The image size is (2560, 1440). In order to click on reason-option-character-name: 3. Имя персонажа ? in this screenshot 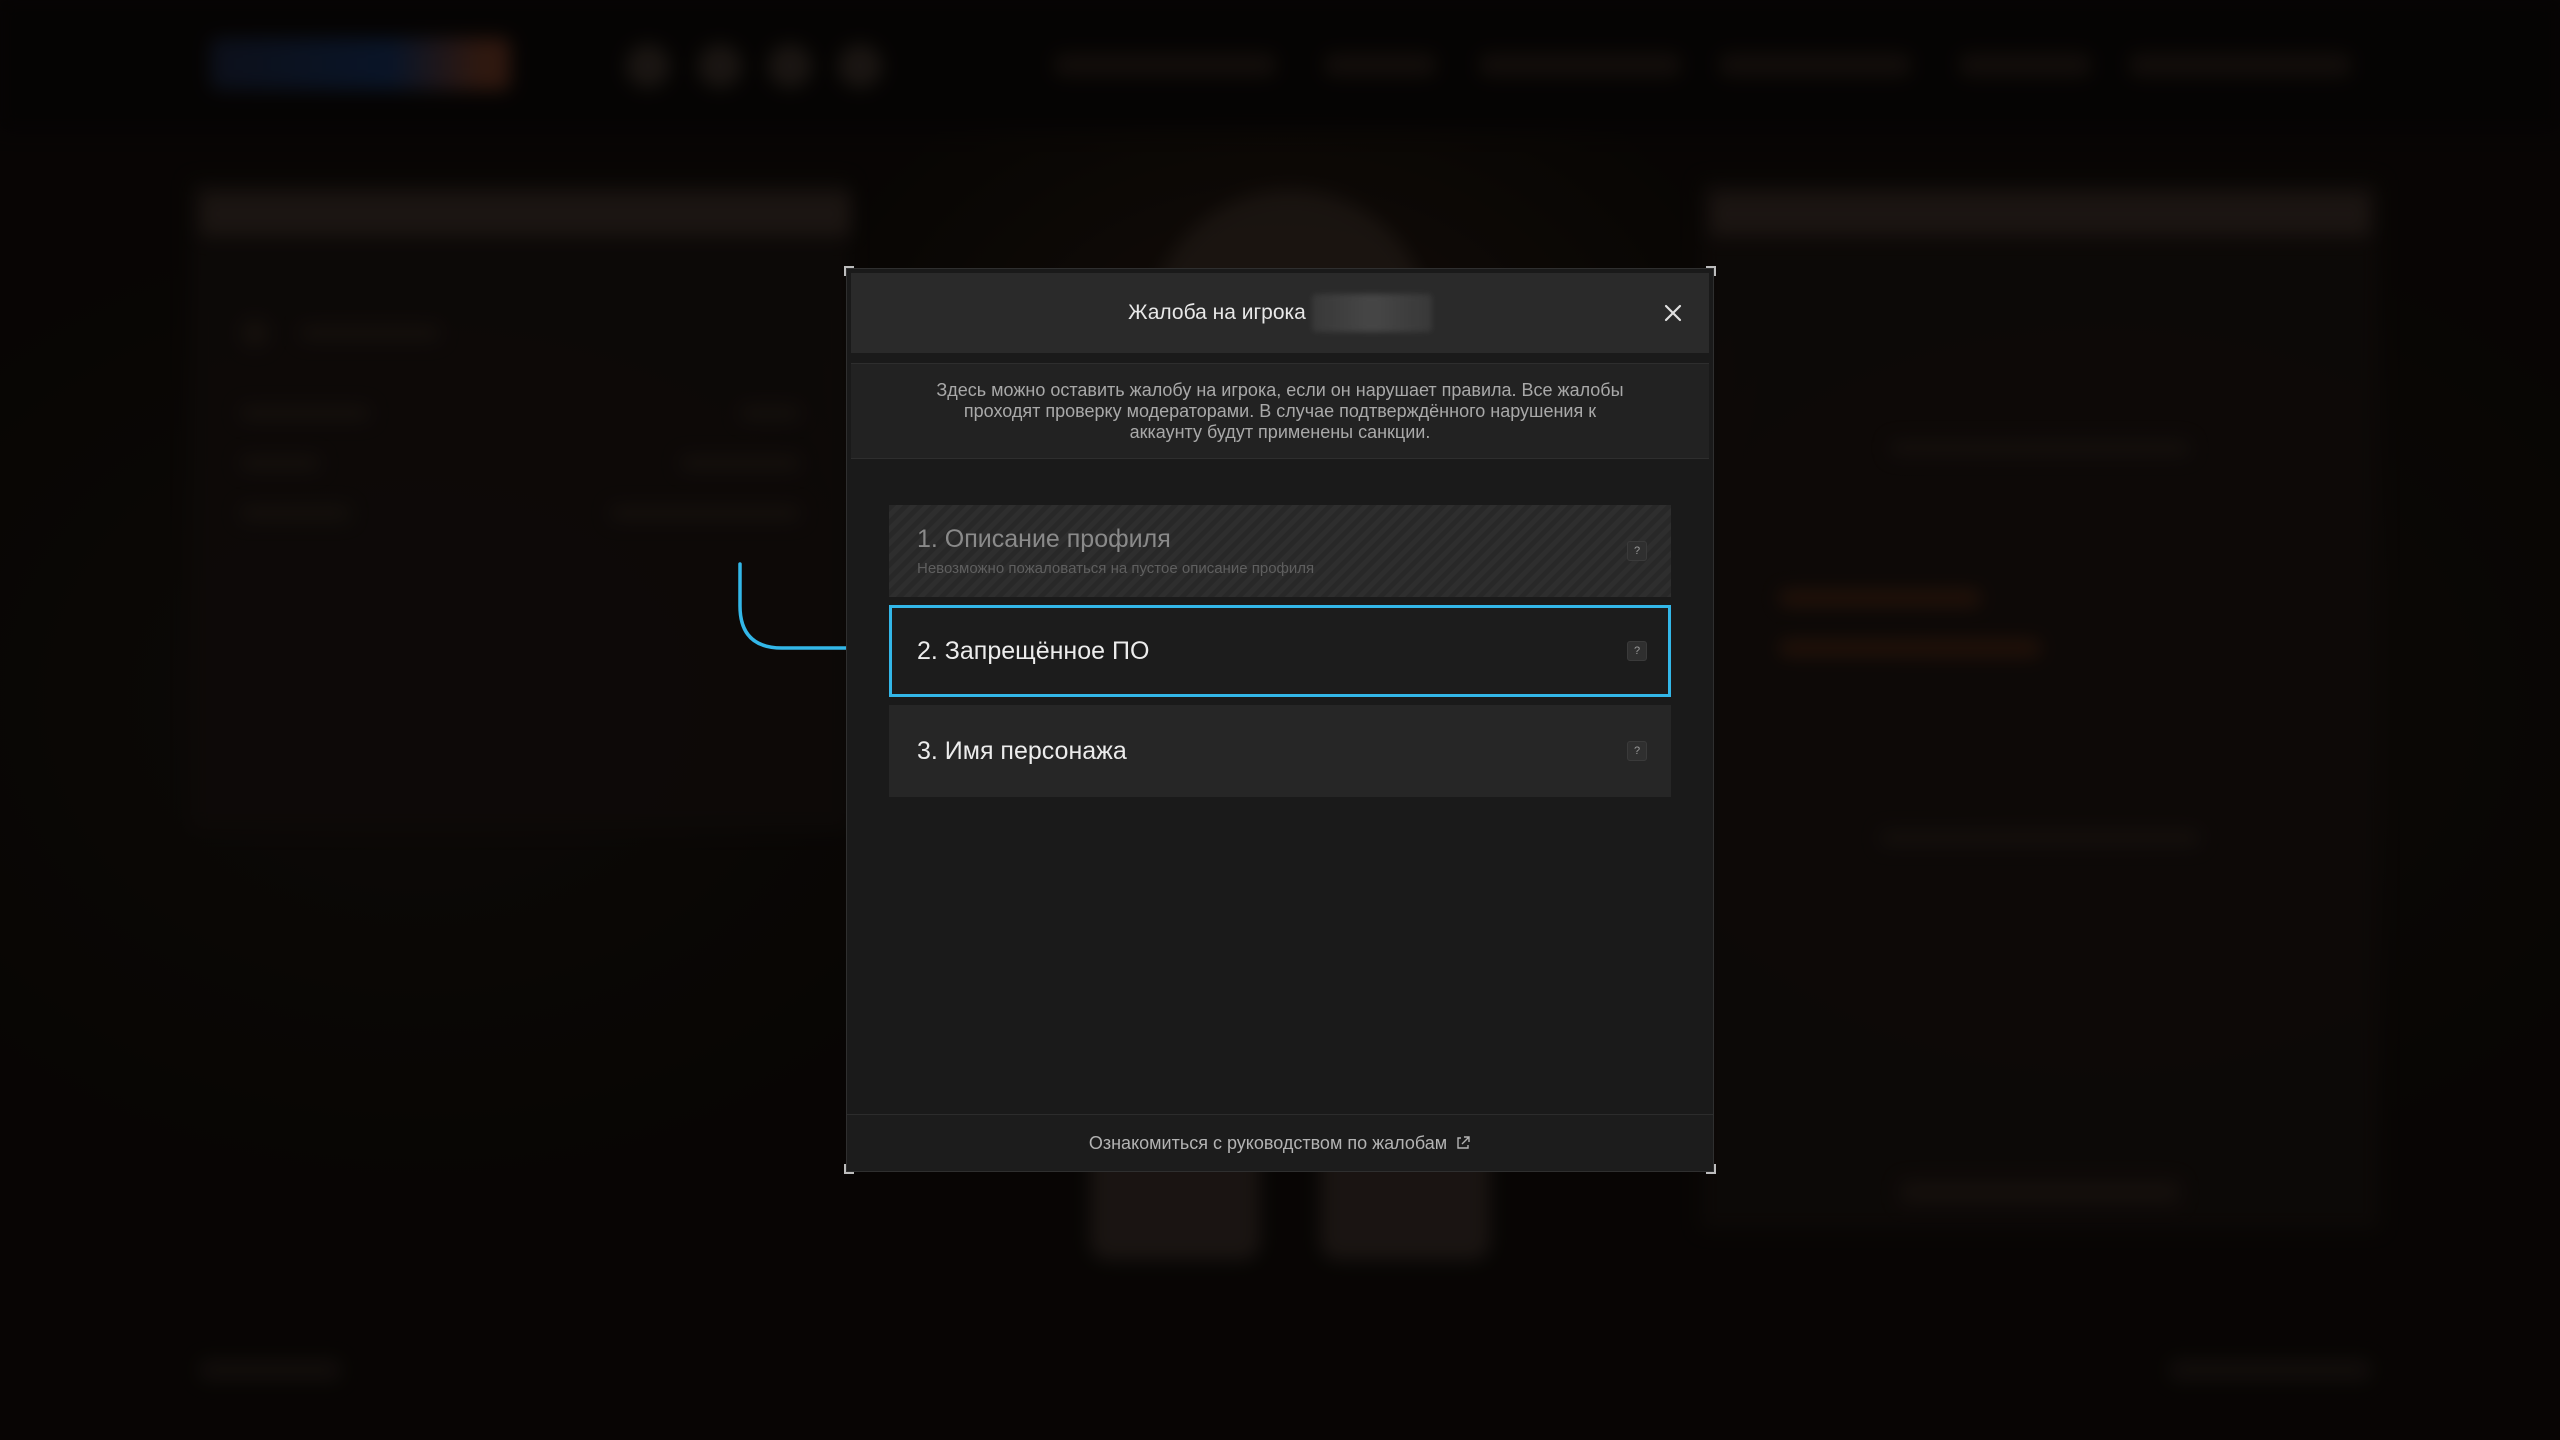, I will do `click(1280, 751)`.